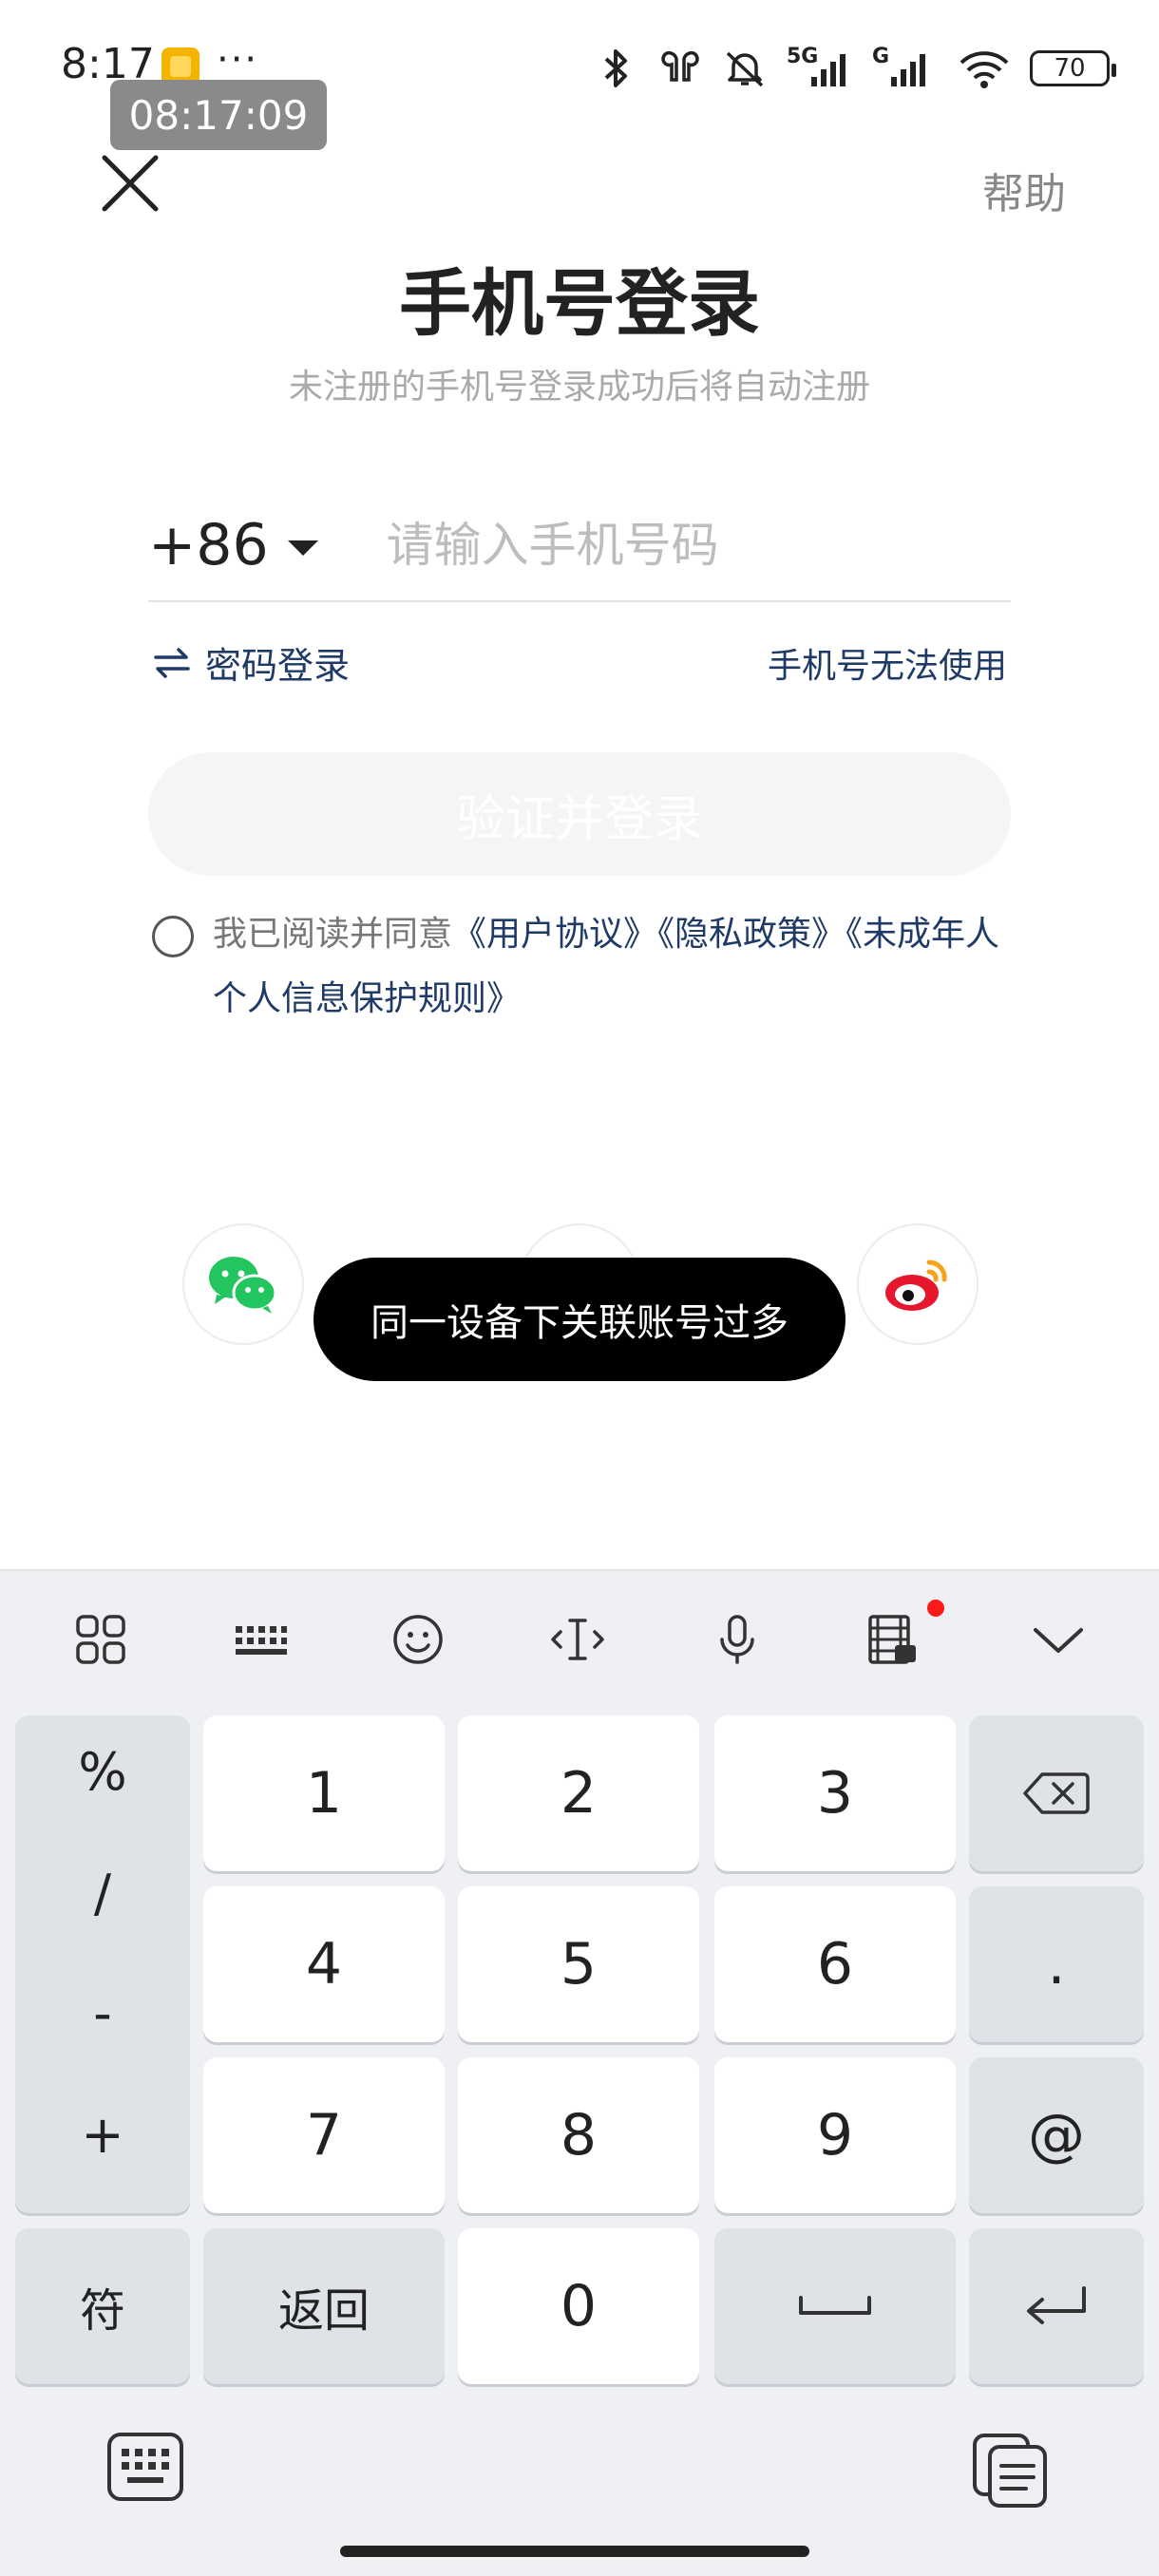  I want to click on privacy-policy-link: 《隐私政策》, so click(751, 934).